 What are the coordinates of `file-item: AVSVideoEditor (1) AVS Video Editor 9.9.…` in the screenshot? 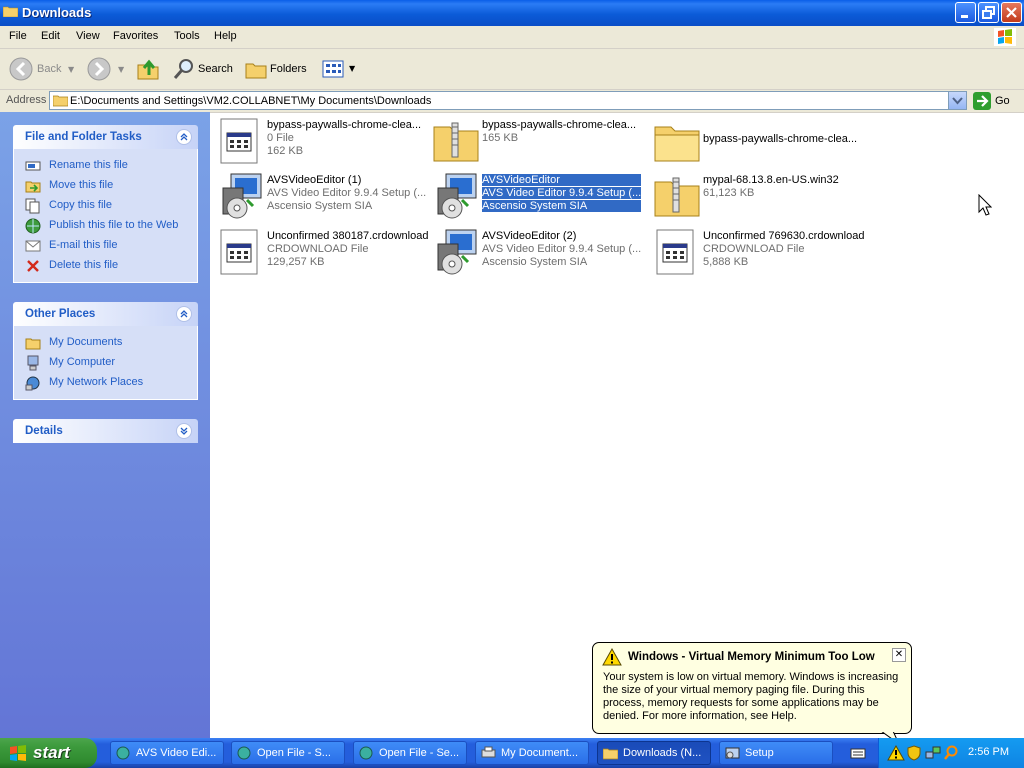 It's located at (324, 197).